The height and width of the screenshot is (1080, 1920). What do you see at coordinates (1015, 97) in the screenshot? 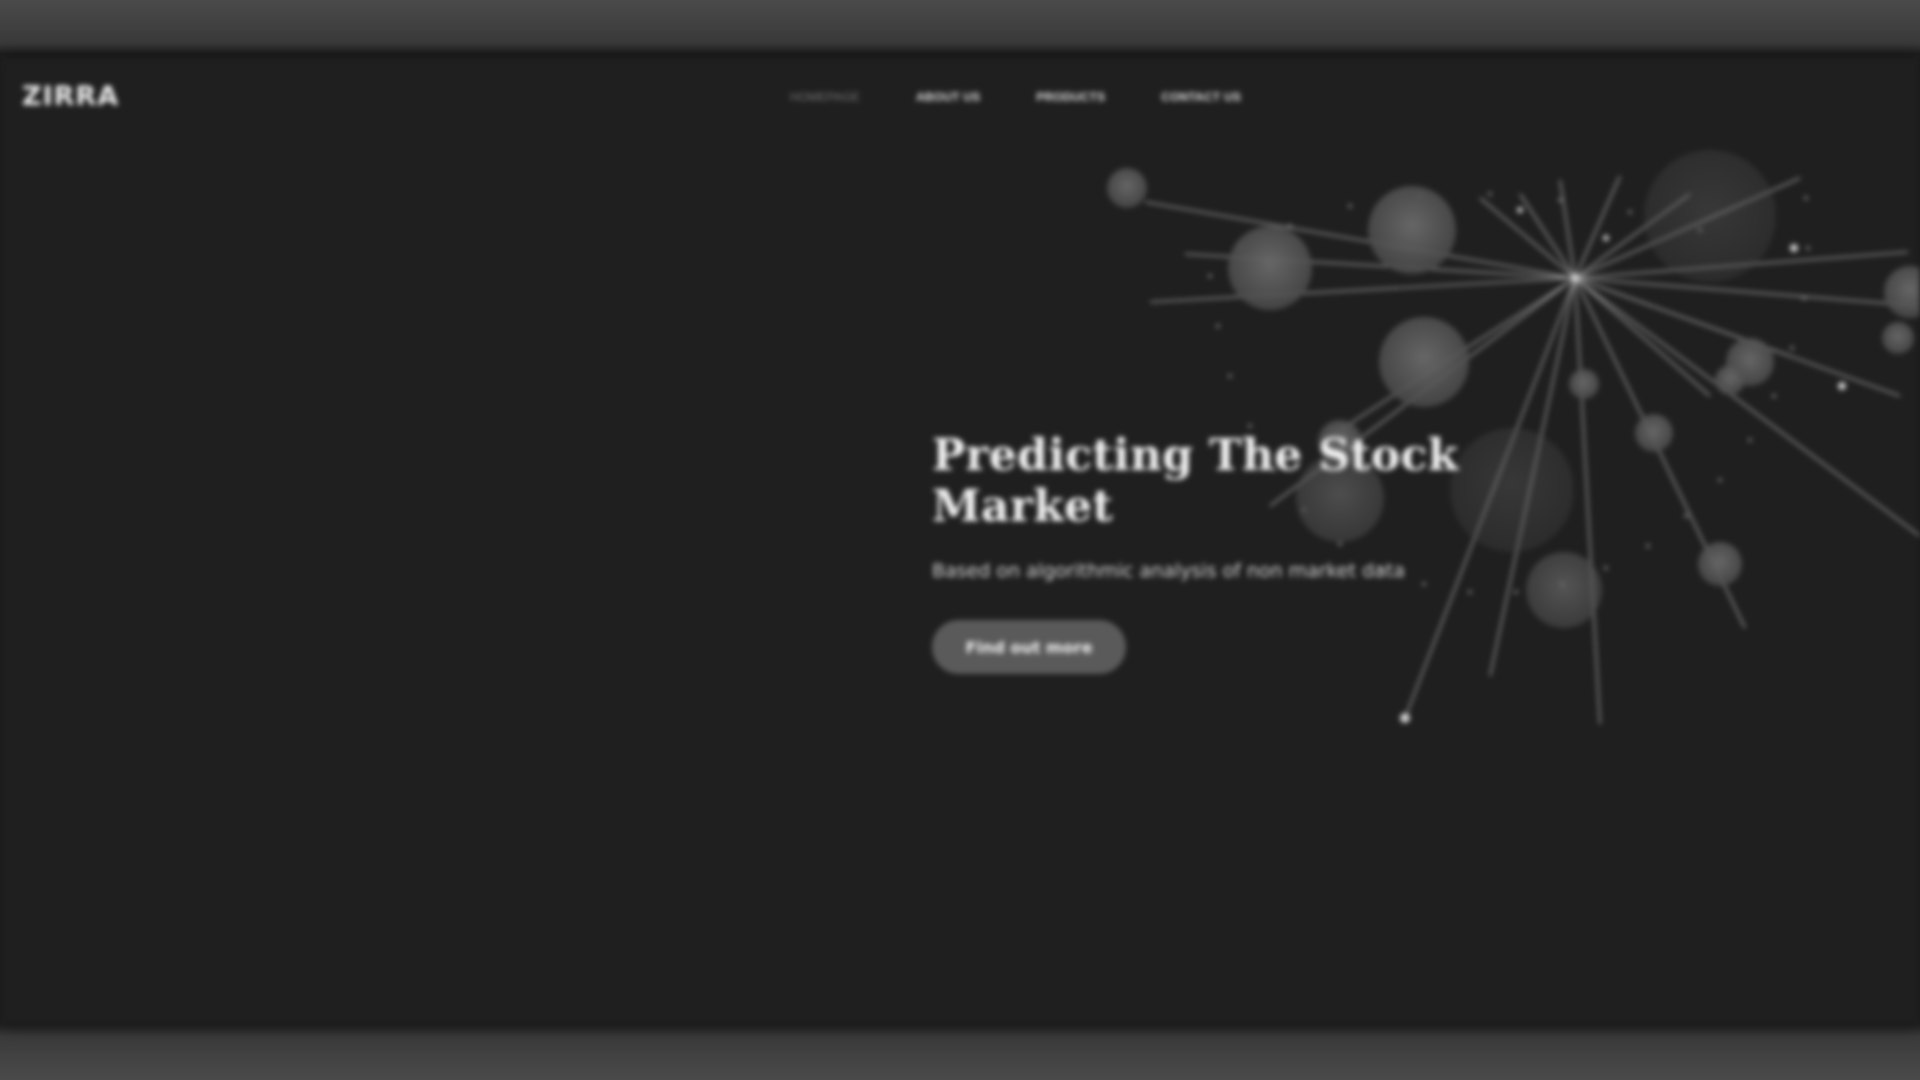
I see `main-navigation: HOMEPAGE ABOUT US PRODUCTS CONTACT US` at bounding box center [1015, 97].